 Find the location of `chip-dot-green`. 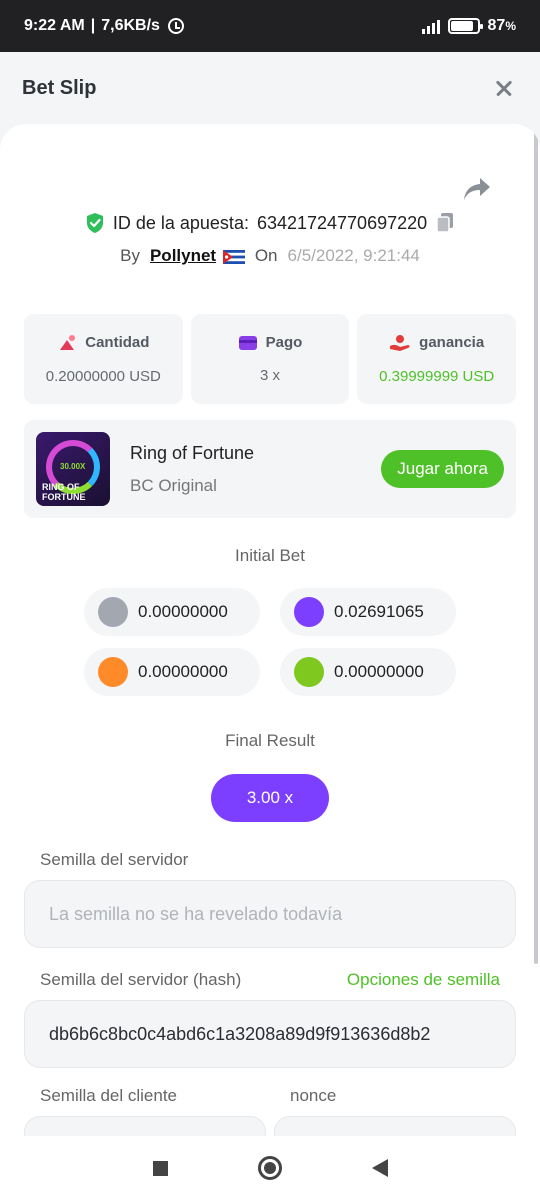

chip-dot-green is located at coordinates (309, 672).